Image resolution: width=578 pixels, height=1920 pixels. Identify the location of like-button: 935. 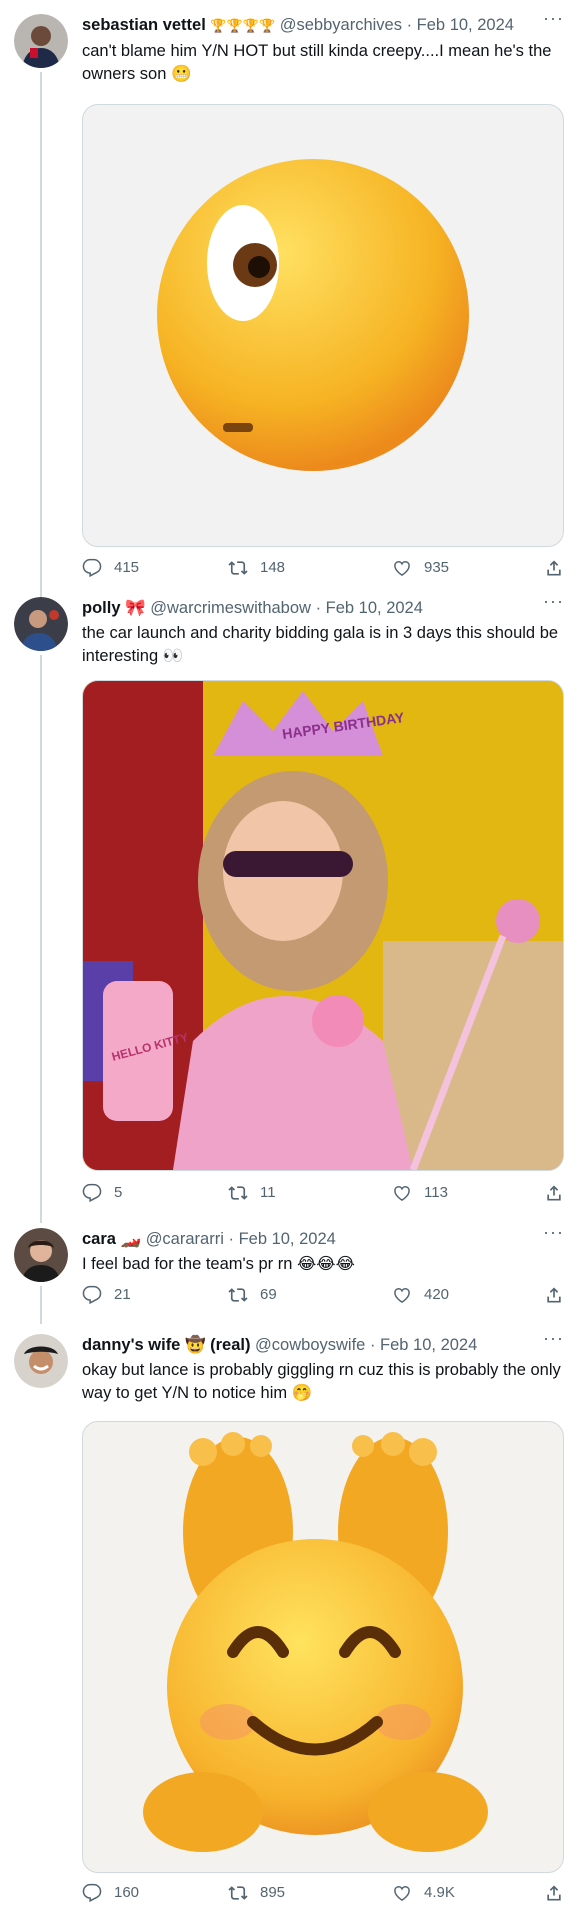
(420, 568).